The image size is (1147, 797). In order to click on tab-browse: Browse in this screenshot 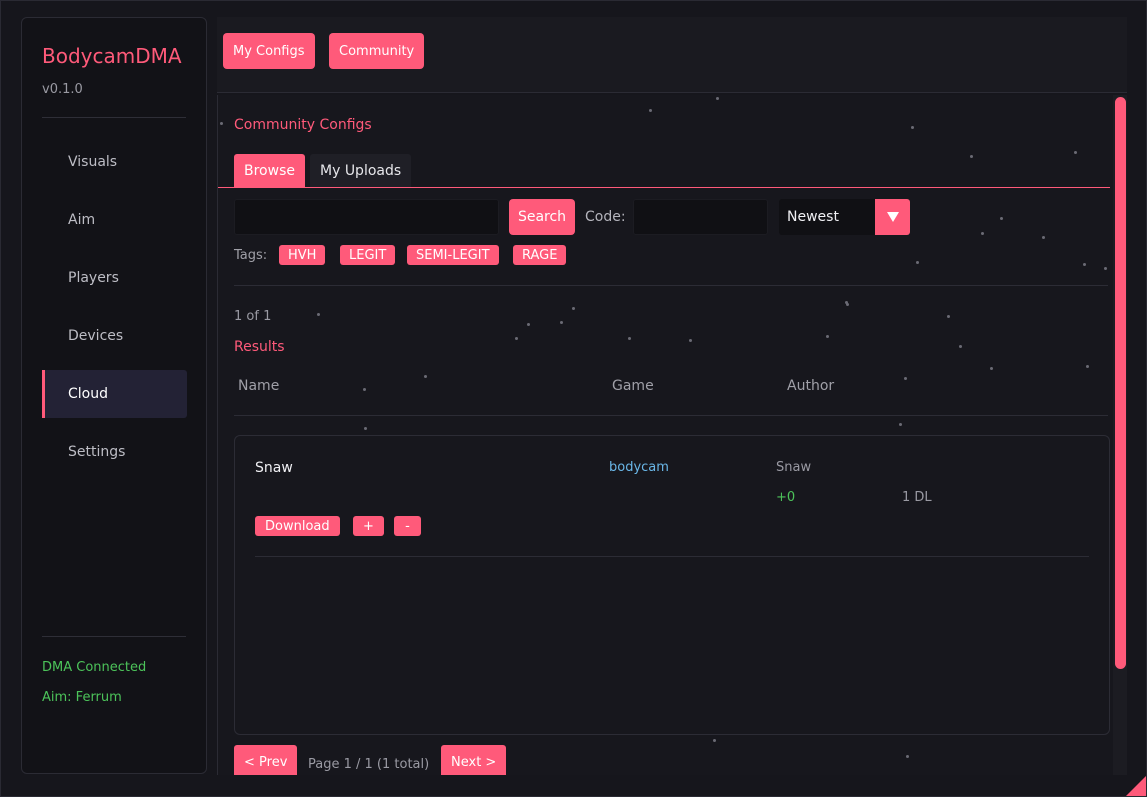, I will do `click(269, 171)`.